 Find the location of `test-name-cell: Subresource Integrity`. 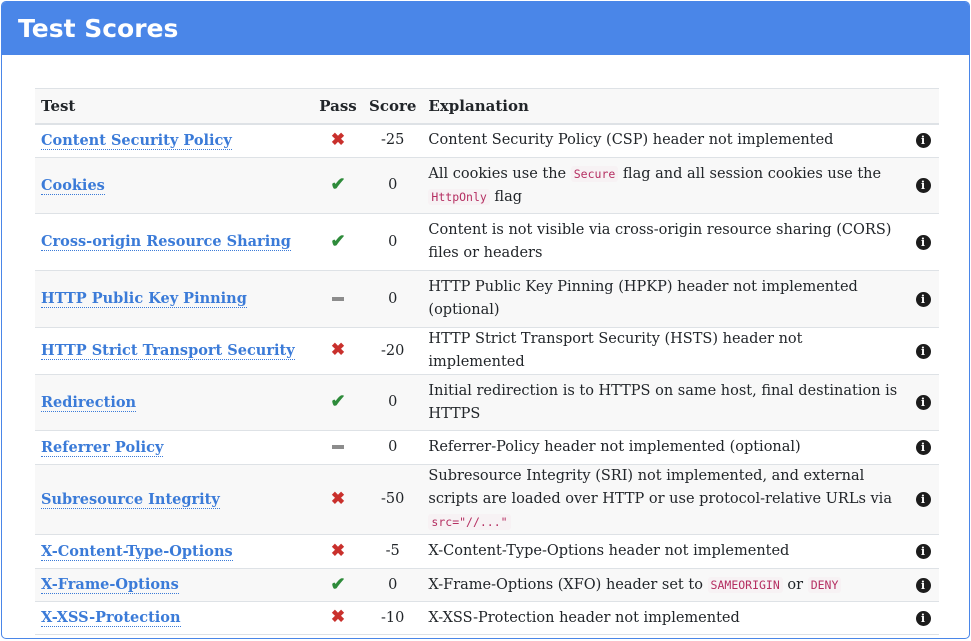

test-name-cell: Subresource Integrity is located at coordinates (174, 499).